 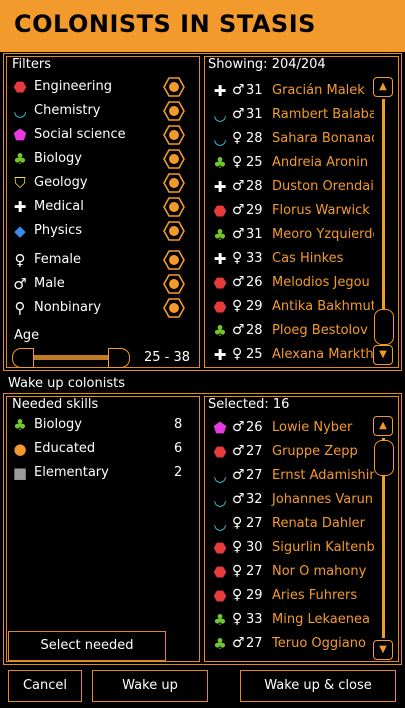 I want to click on needed-skill-count: 6, so click(x=178, y=448).